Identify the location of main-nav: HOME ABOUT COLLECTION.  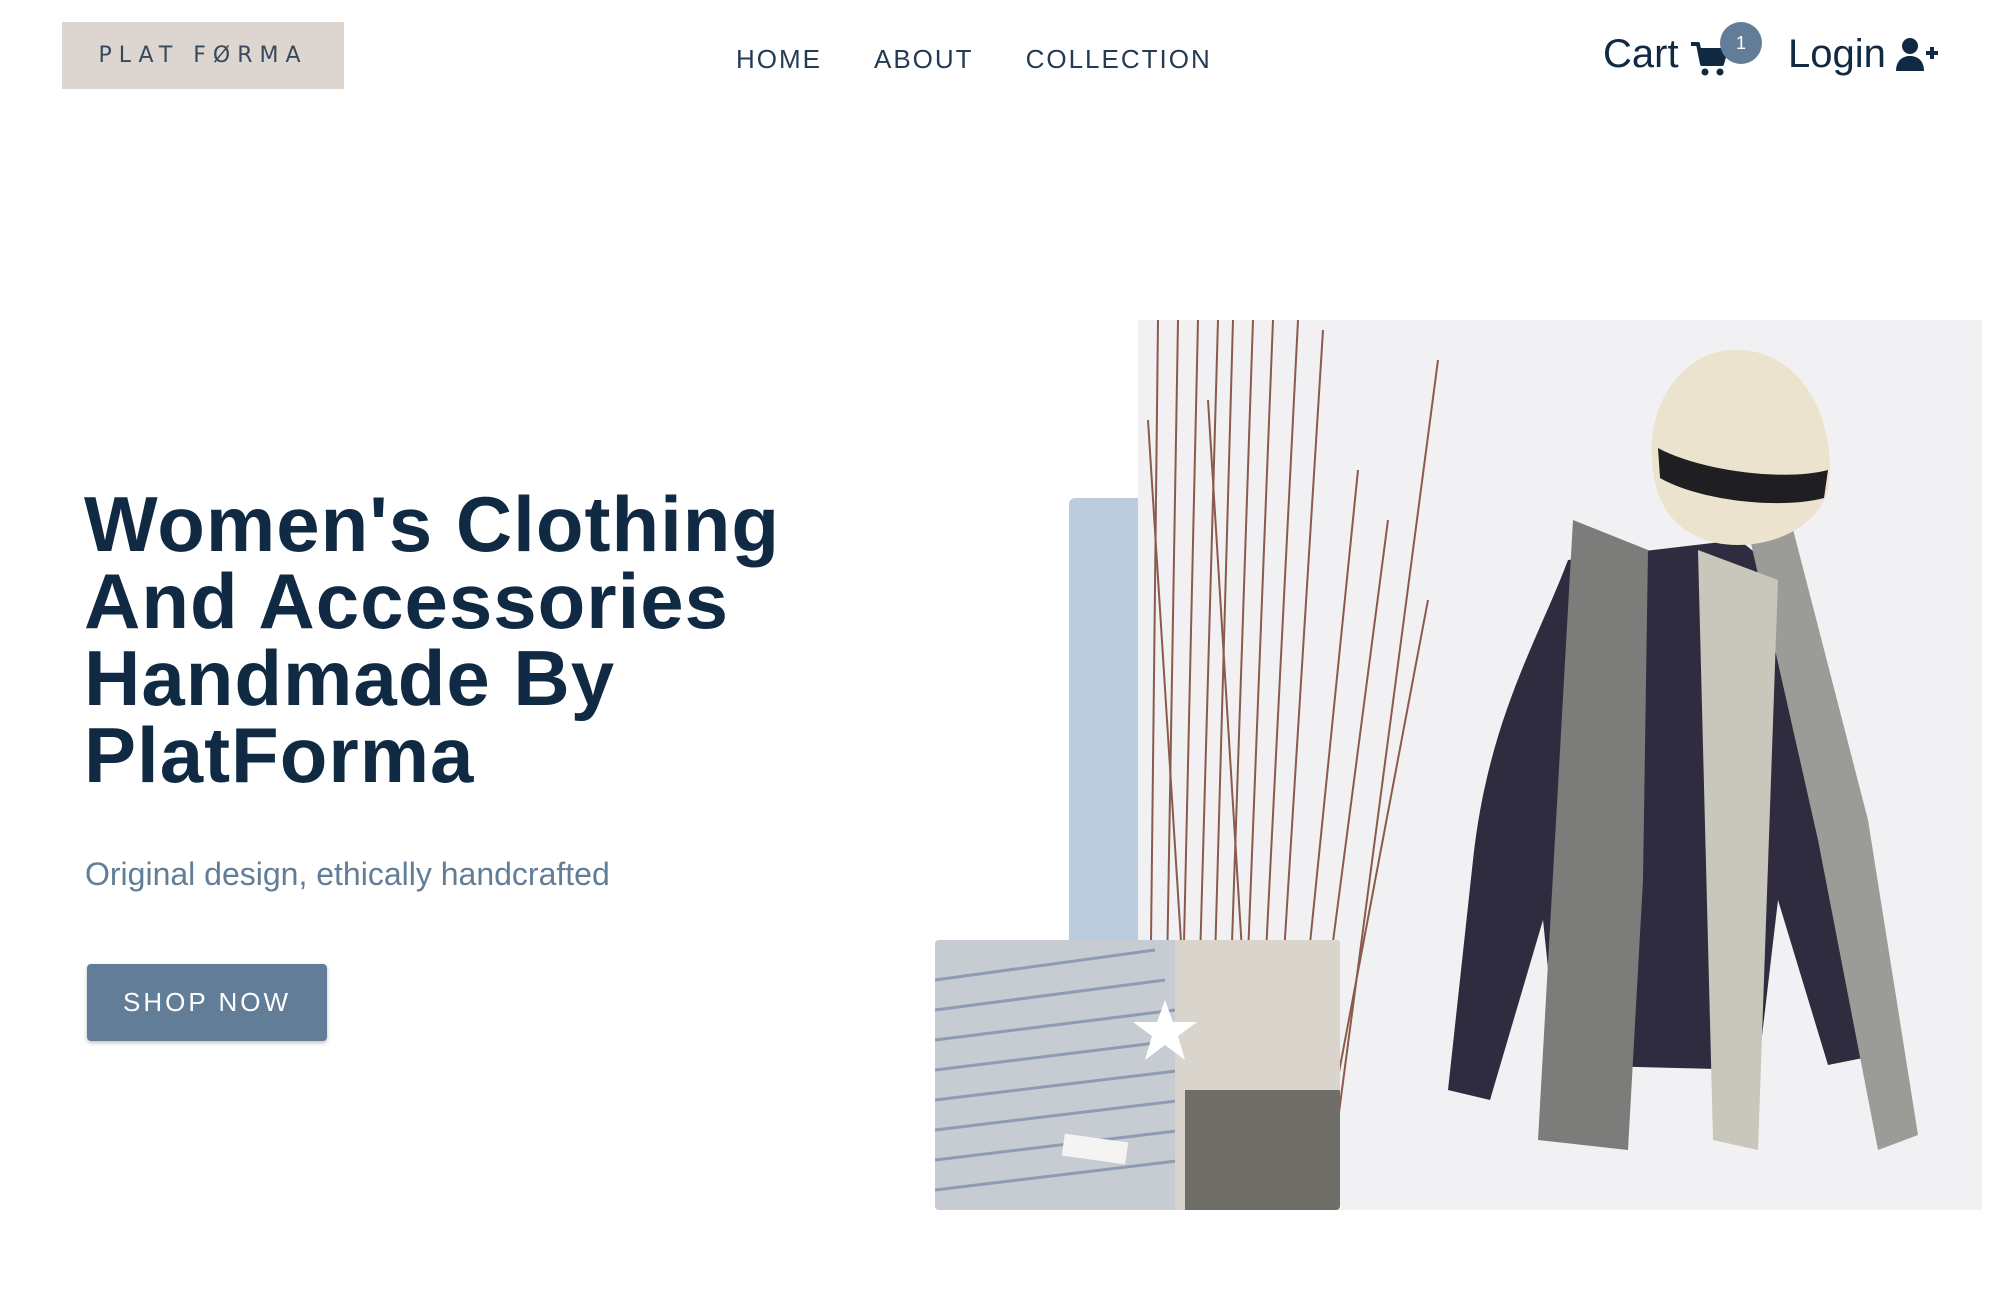
(974, 59).